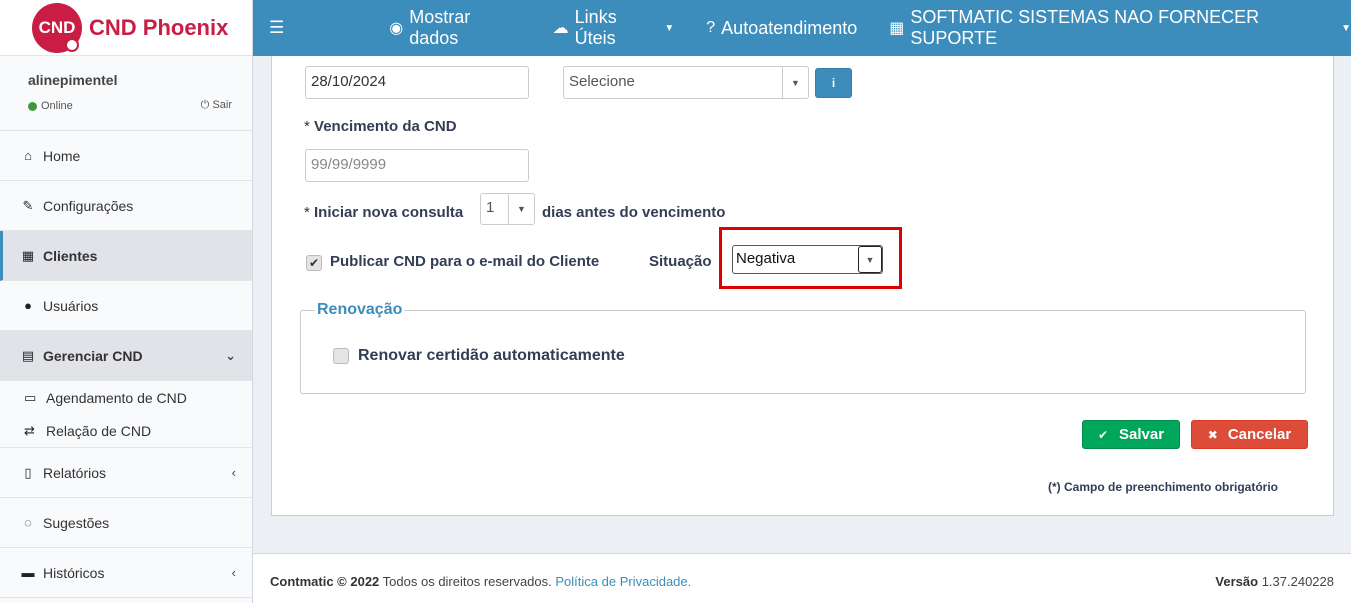  Describe the element at coordinates (491, 355) in the screenshot. I see `renewal-label: Renovar certidão automaticamente` at that location.